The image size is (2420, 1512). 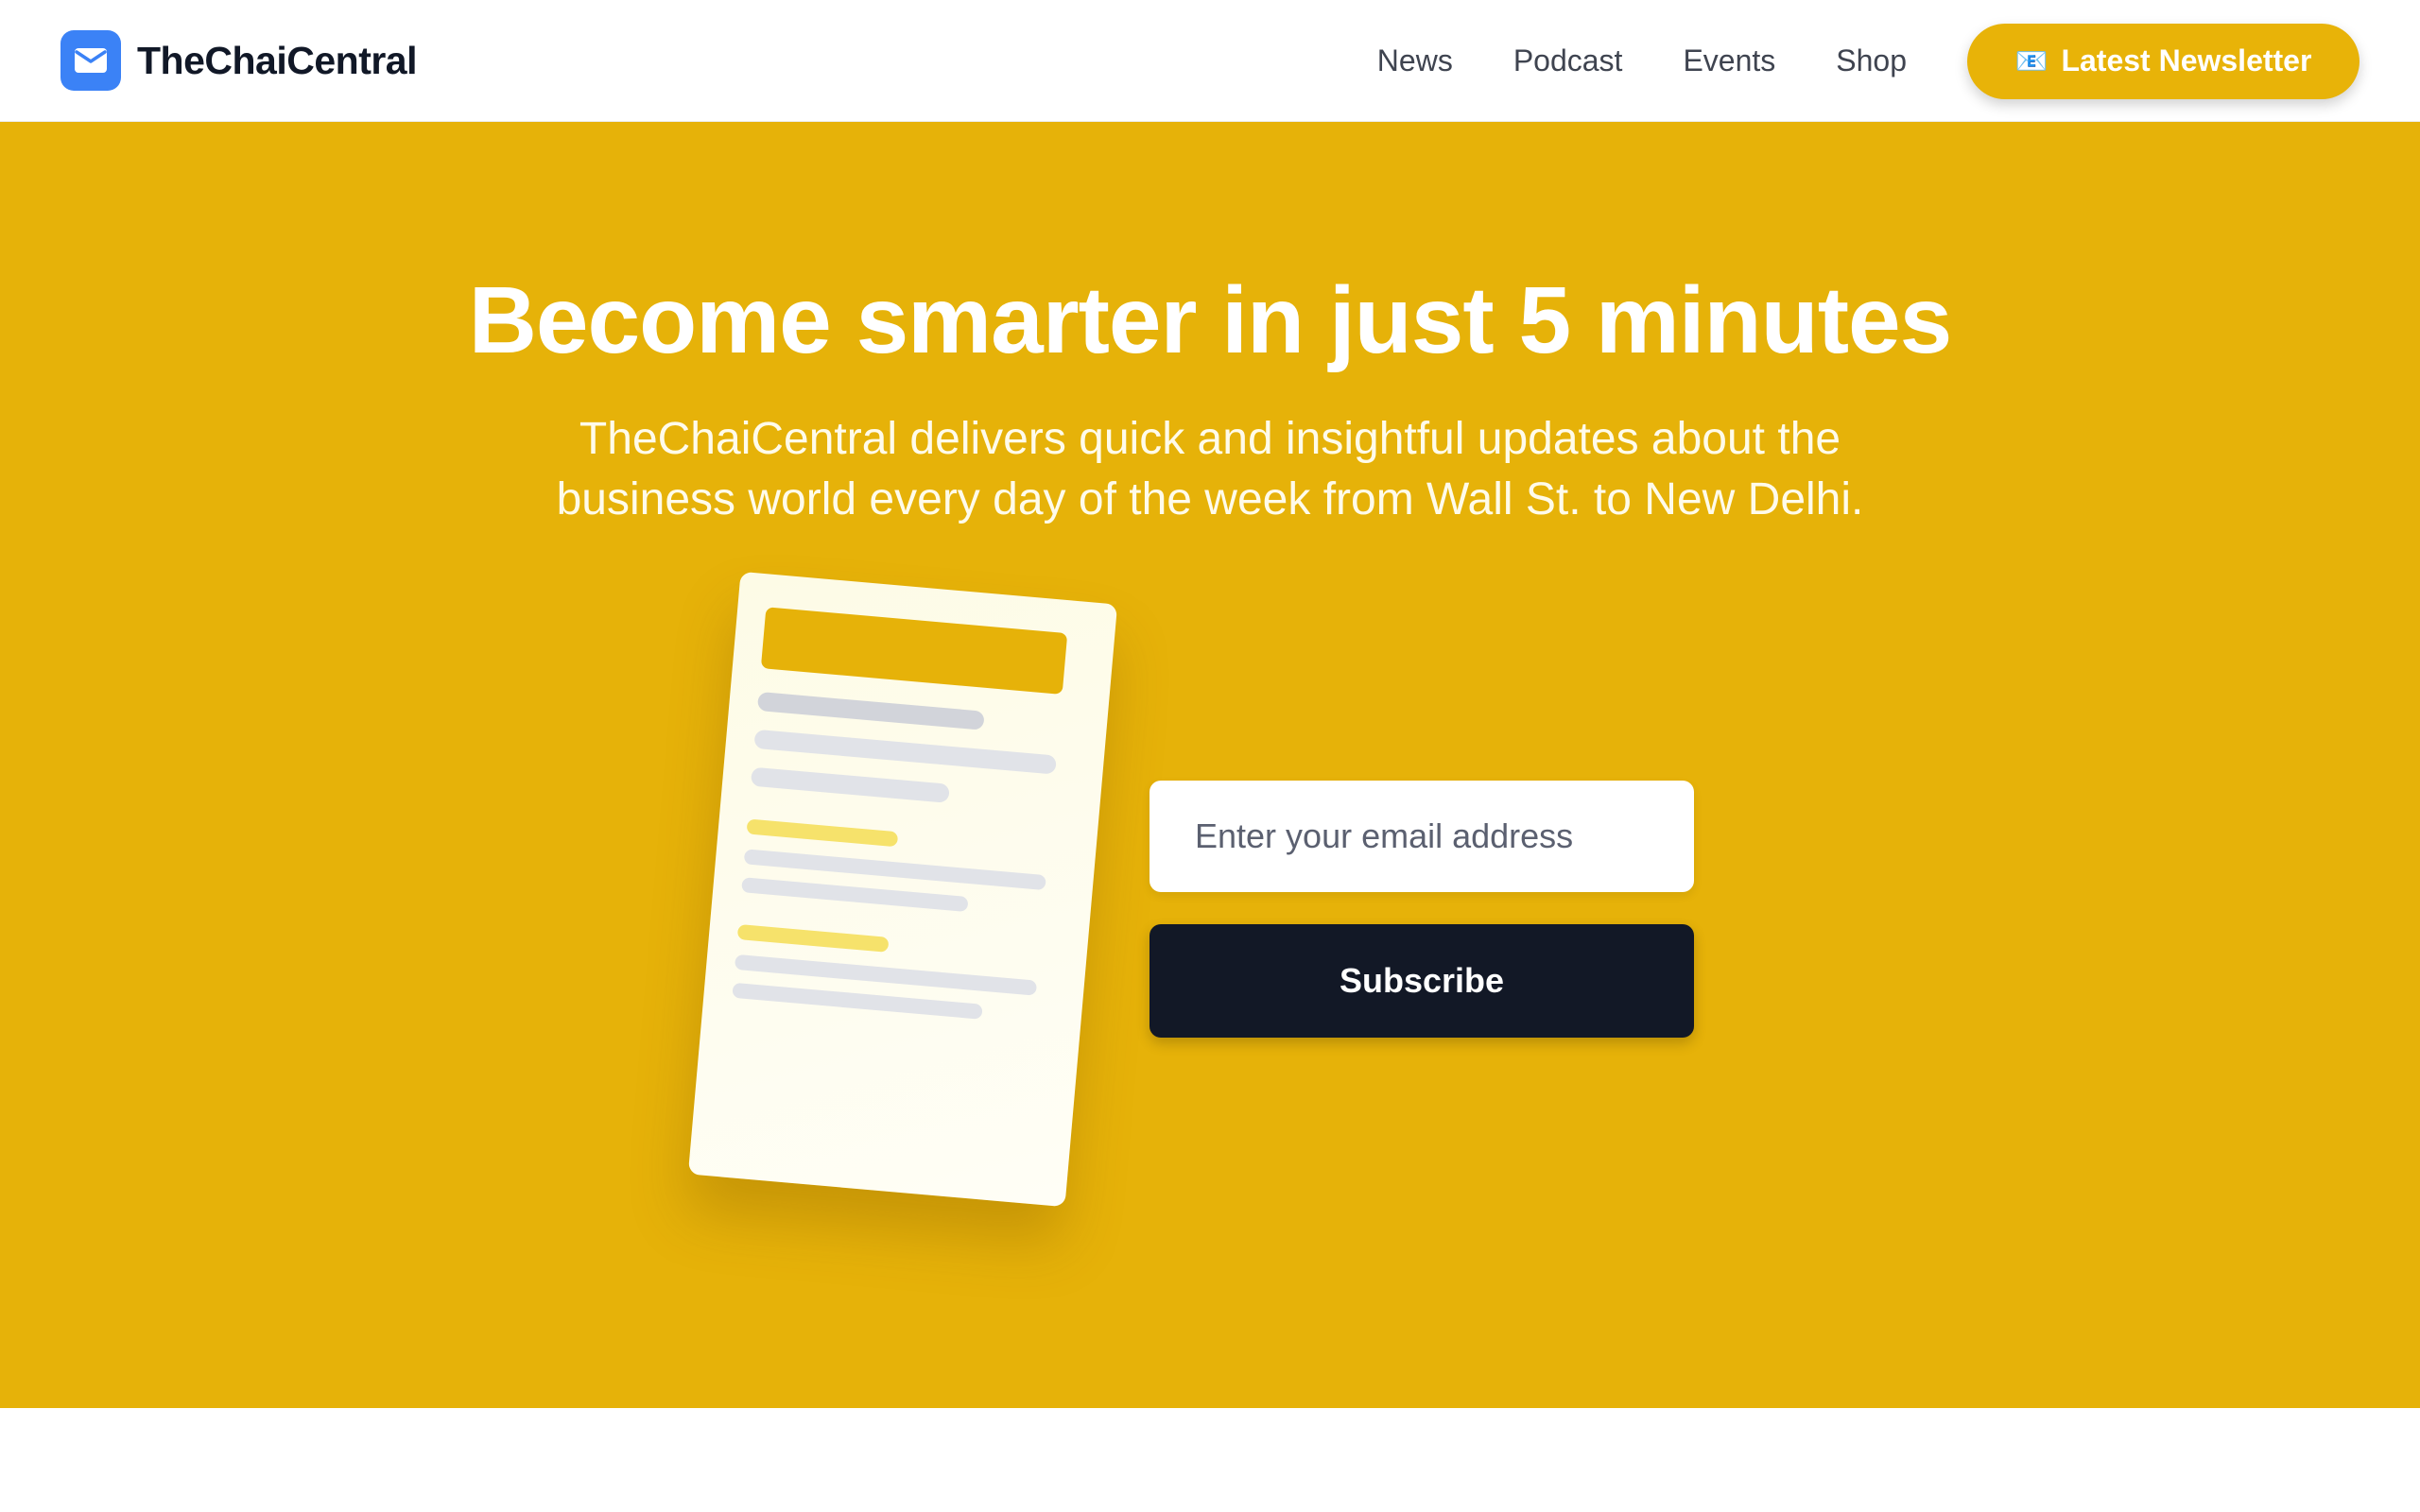 I want to click on below-hero-area, so click(x=1210, y=1460).